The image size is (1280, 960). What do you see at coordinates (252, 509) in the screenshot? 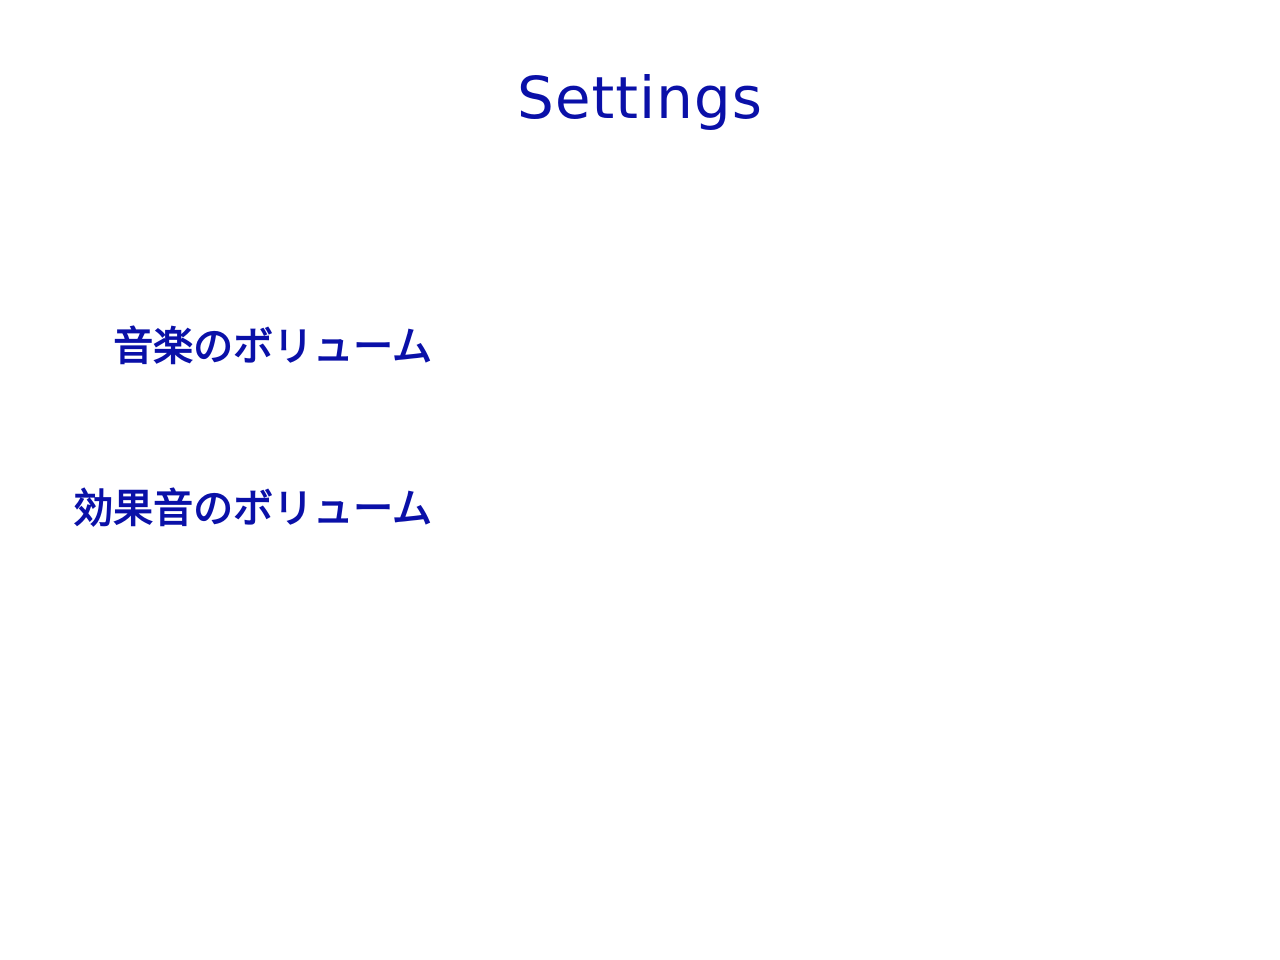
I see `sfx-volume-label: 効果音のボリューム` at bounding box center [252, 509].